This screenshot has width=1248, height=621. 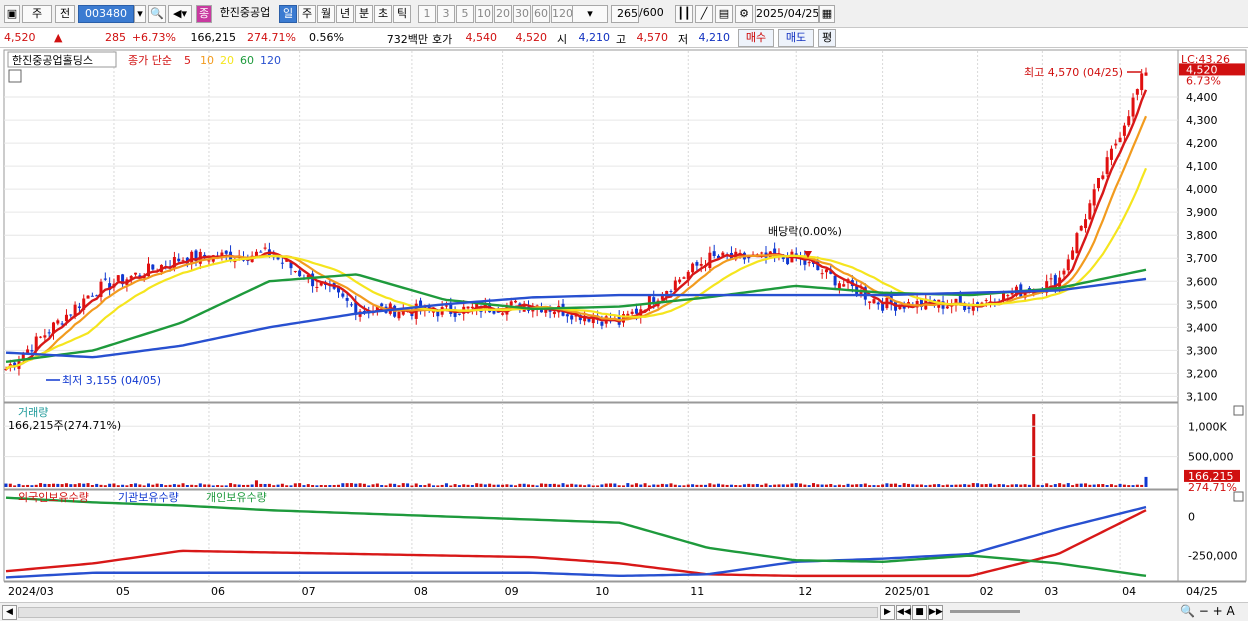 I want to click on candle-icon: ┃┃, so click(x=684, y=14).